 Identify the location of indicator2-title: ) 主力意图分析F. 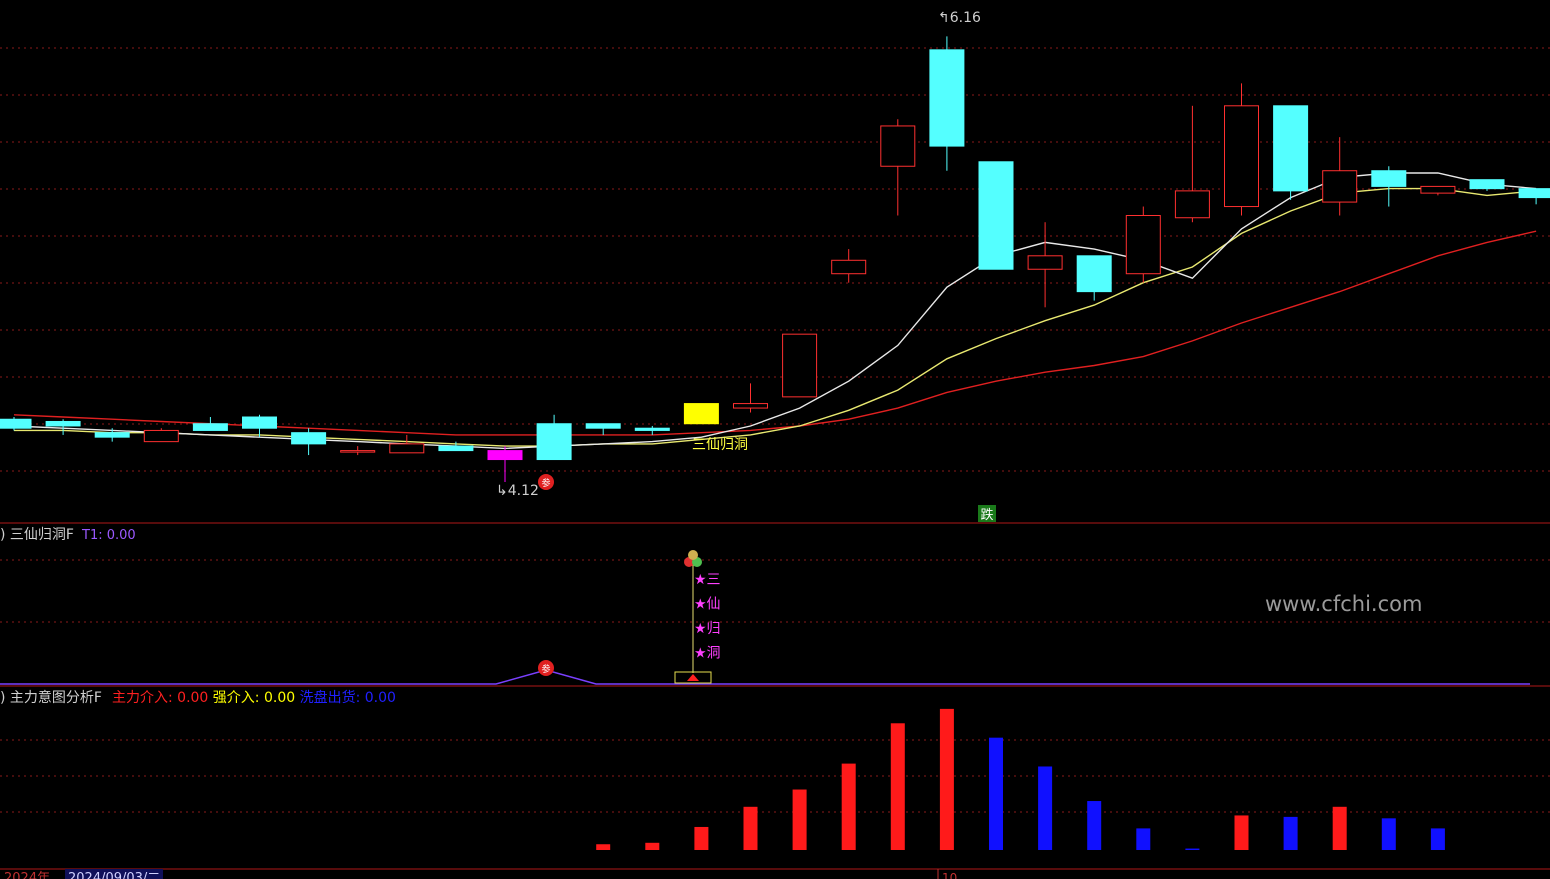
(51, 697).